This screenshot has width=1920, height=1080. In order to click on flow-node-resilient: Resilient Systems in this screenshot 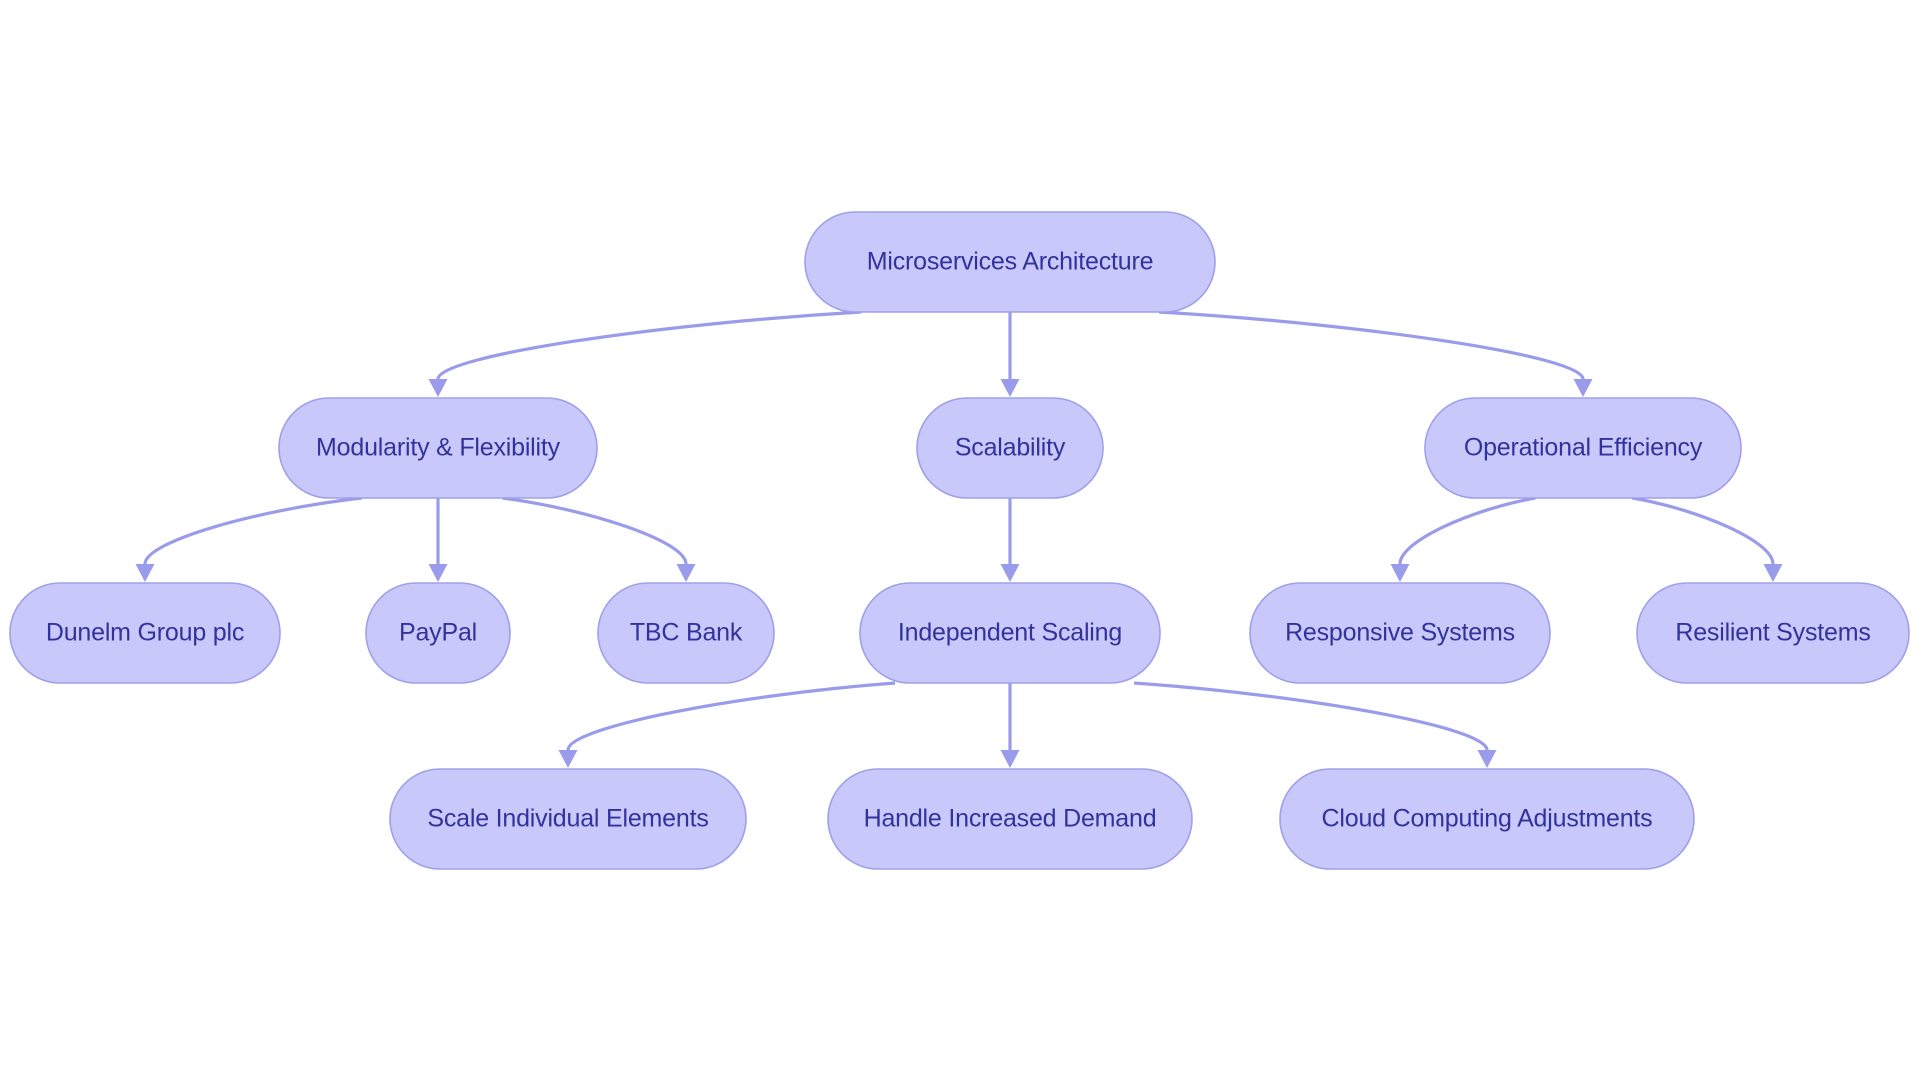, I will do `click(1773, 633)`.